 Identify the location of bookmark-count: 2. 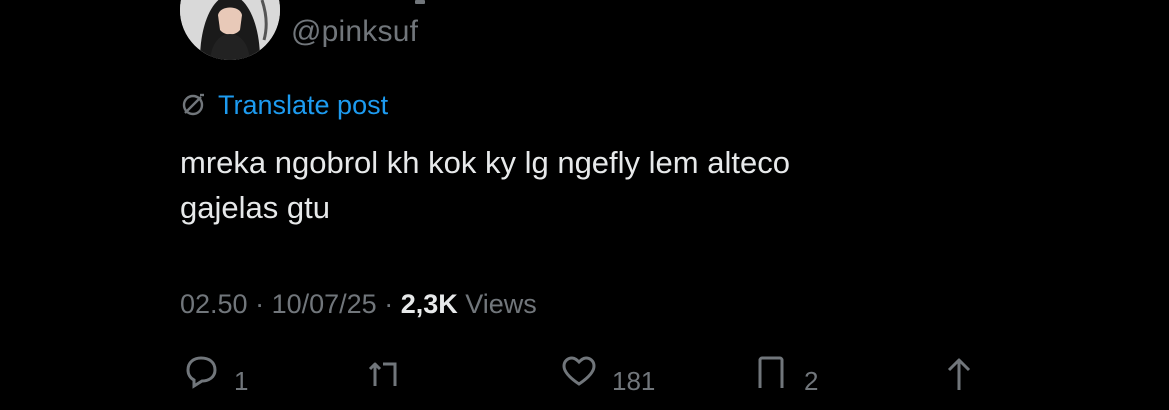
(811, 381).